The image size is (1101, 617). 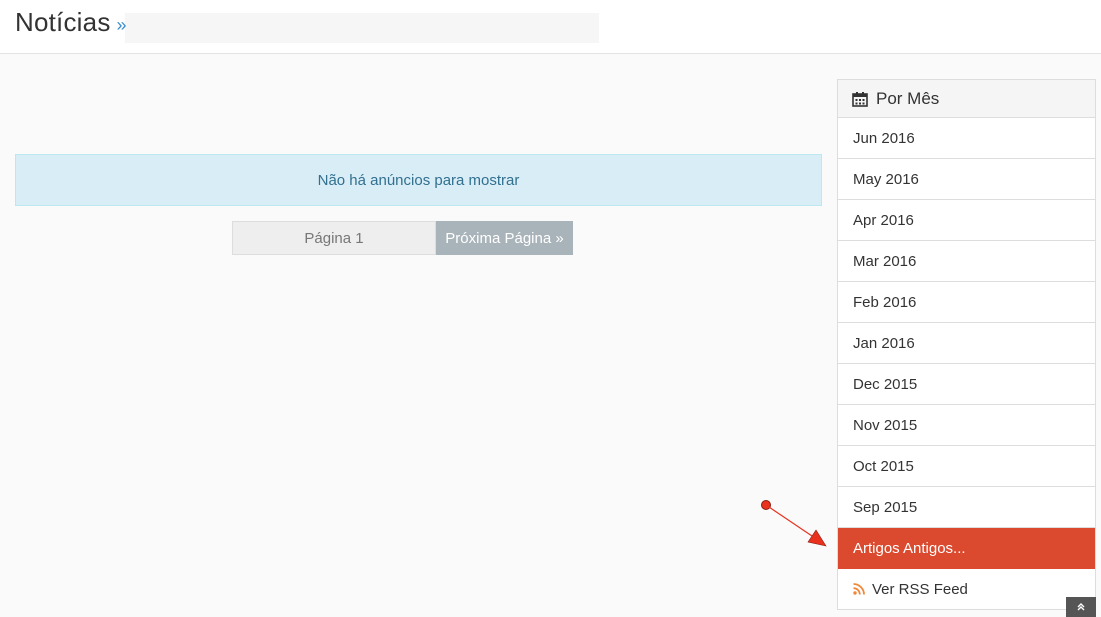 I want to click on next-page-button: Próxima Página », so click(x=504, y=238).